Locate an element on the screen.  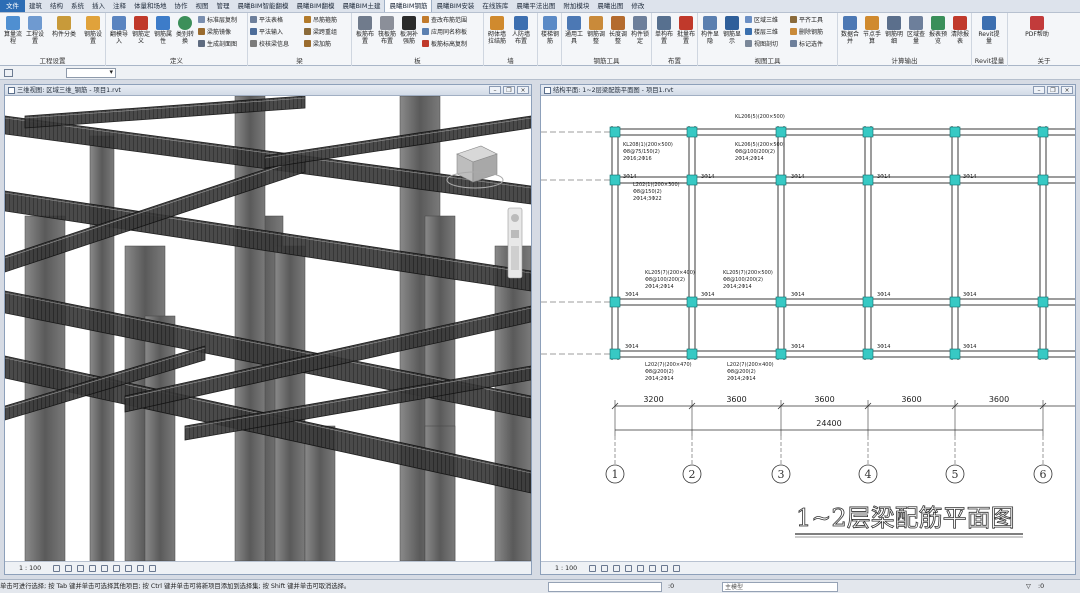
tab-6: 体量和场地 is located at coordinates (150, 6).